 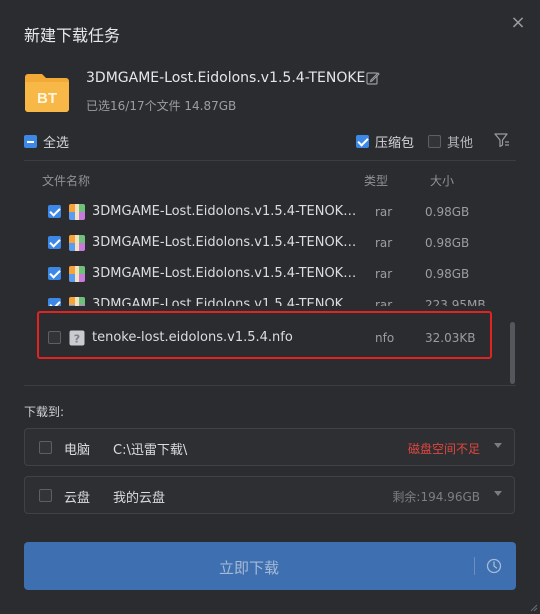 What do you see at coordinates (512, 353) in the screenshot?
I see `file-list-scrollbar` at bounding box center [512, 353].